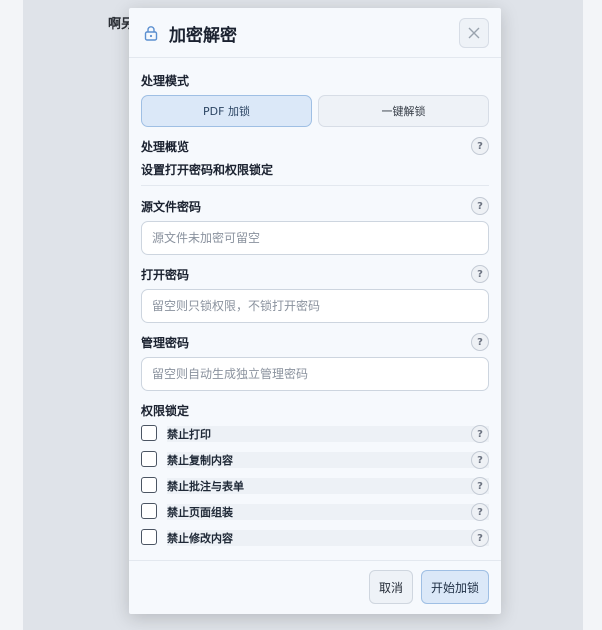  Describe the element at coordinates (315, 374) in the screenshot. I see `owner-password-input` at that location.